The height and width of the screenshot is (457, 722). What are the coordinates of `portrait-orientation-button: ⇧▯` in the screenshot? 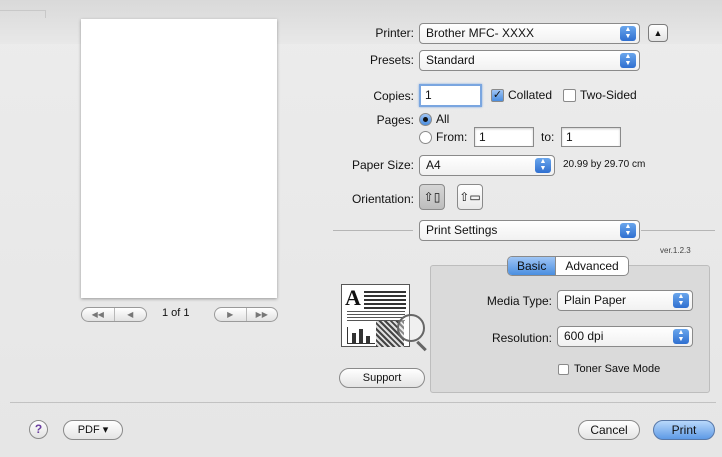 It's located at (432, 197).